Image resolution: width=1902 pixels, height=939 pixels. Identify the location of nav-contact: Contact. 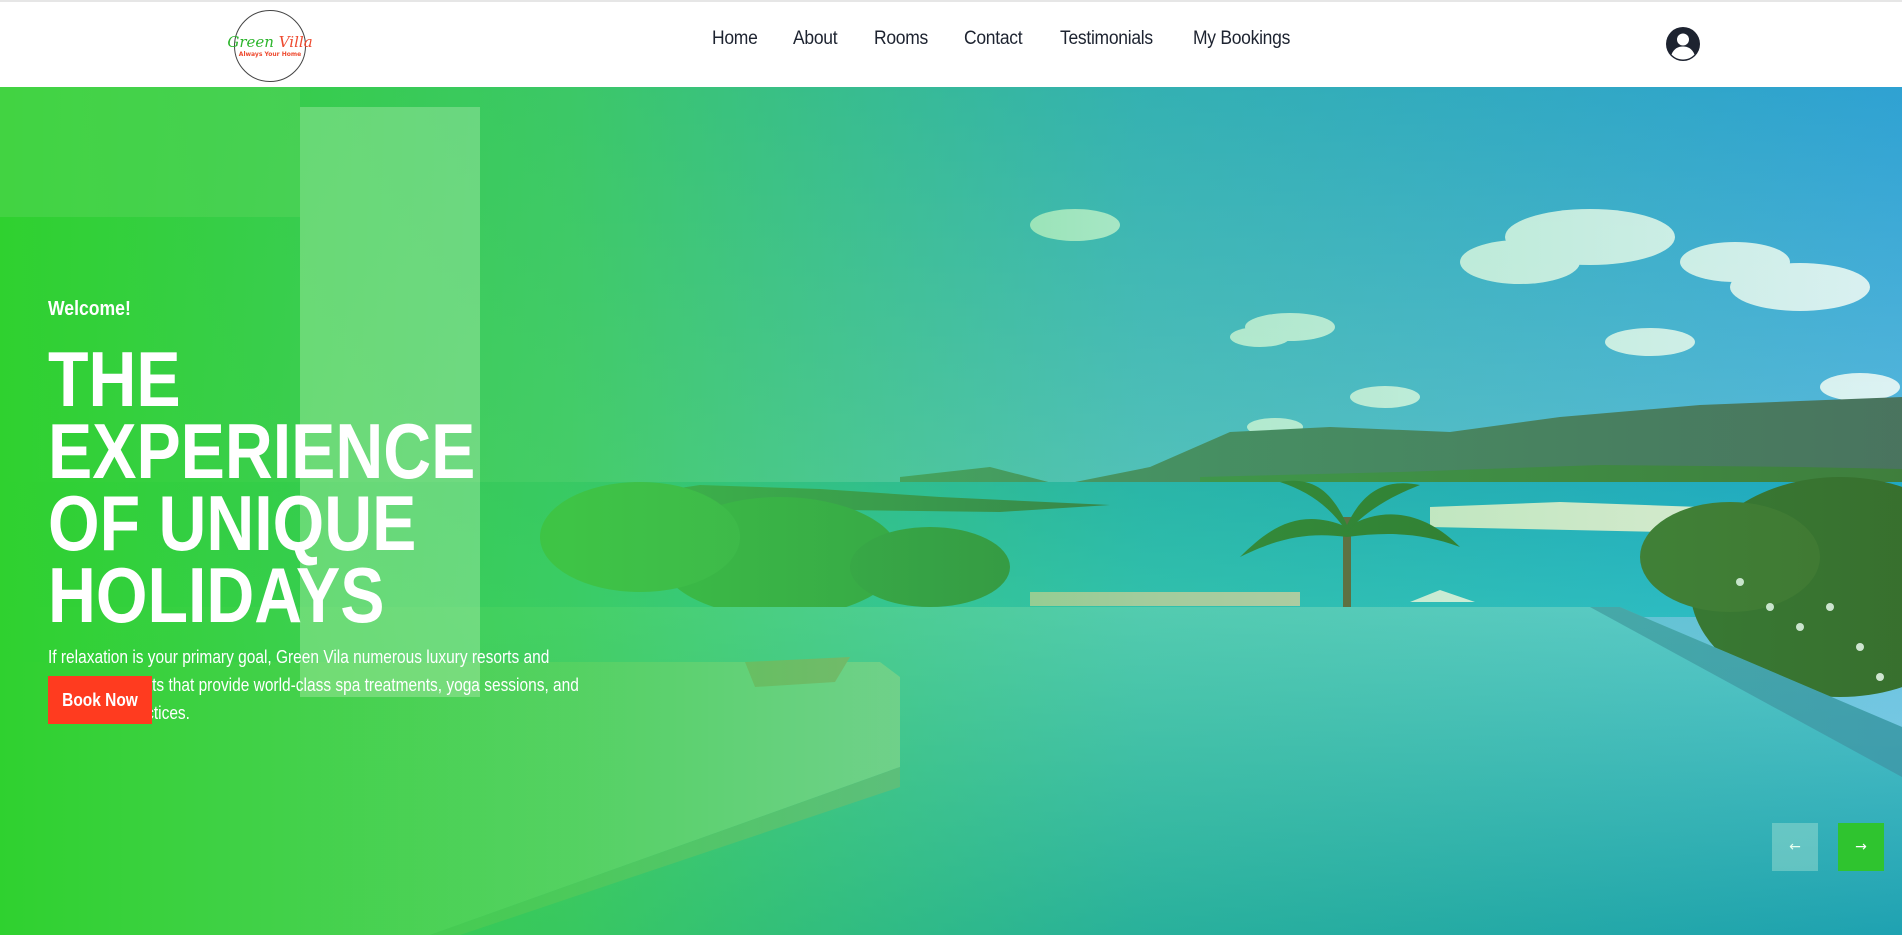
(993, 39).